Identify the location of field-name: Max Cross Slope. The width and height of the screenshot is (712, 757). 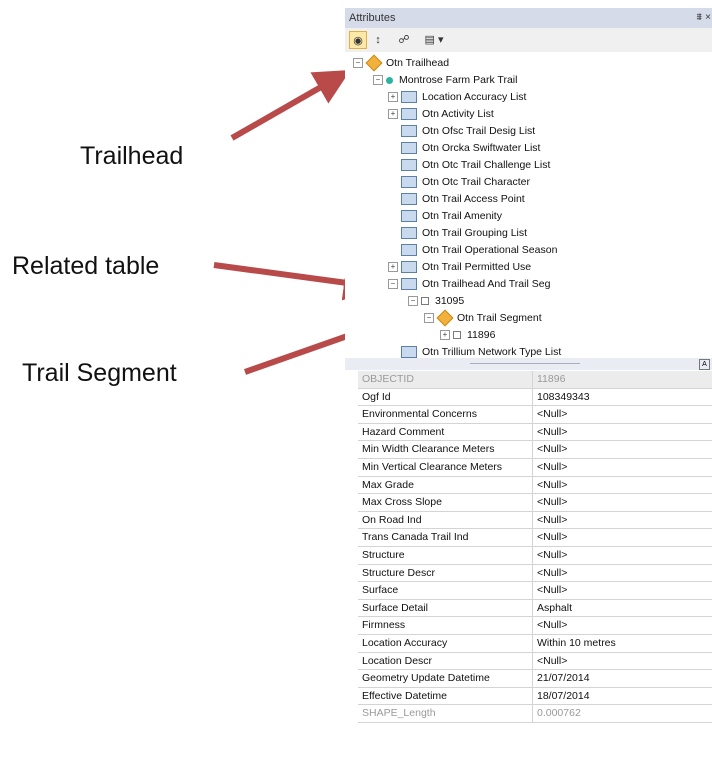
(445, 502).